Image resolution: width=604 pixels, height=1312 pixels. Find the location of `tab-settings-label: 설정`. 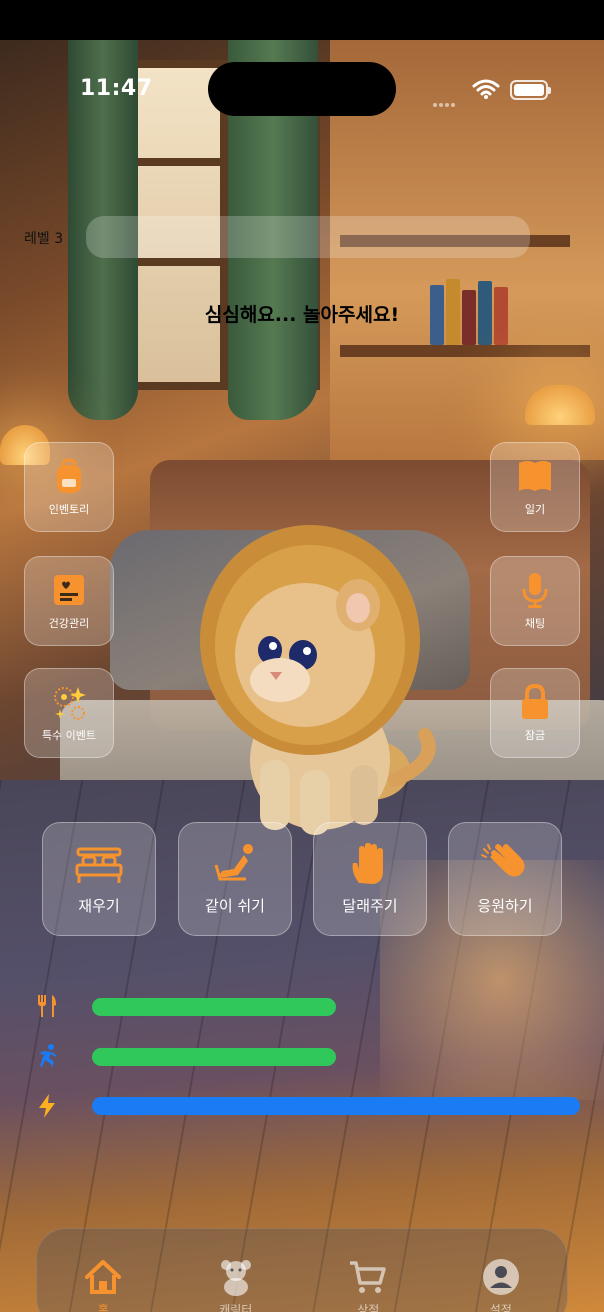

tab-settings-label: 설정 is located at coordinates (500, 1307).